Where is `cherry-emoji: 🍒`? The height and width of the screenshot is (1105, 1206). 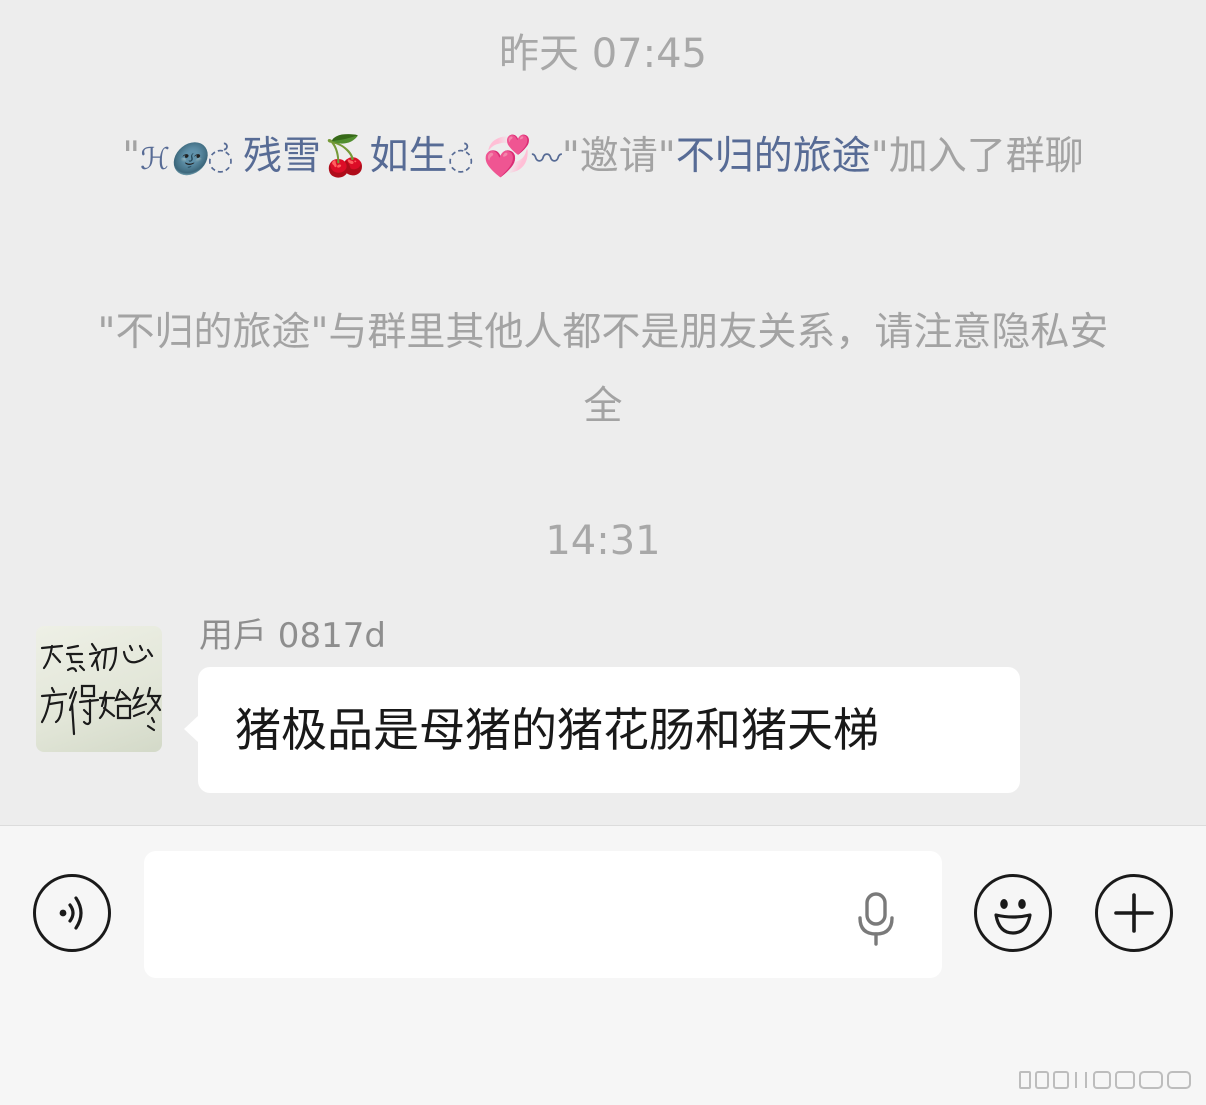
cherry-emoji: 🍒 is located at coordinates (345, 156).